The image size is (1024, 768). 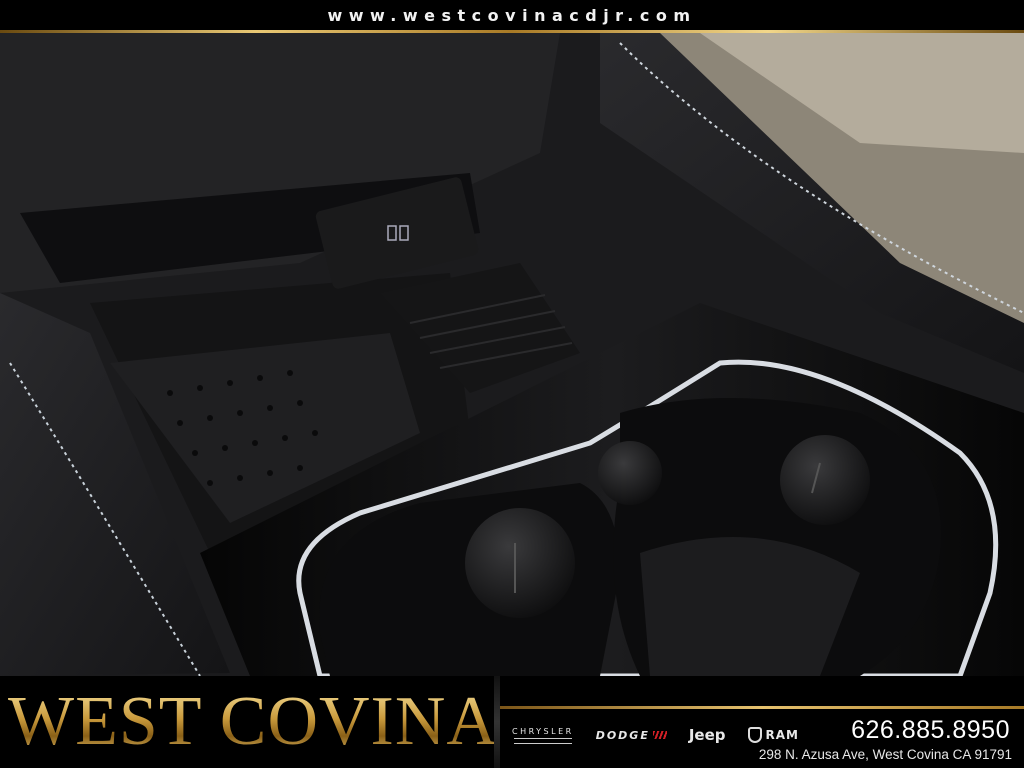 I want to click on jeep-logo: Jeep, so click(x=707, y=735).